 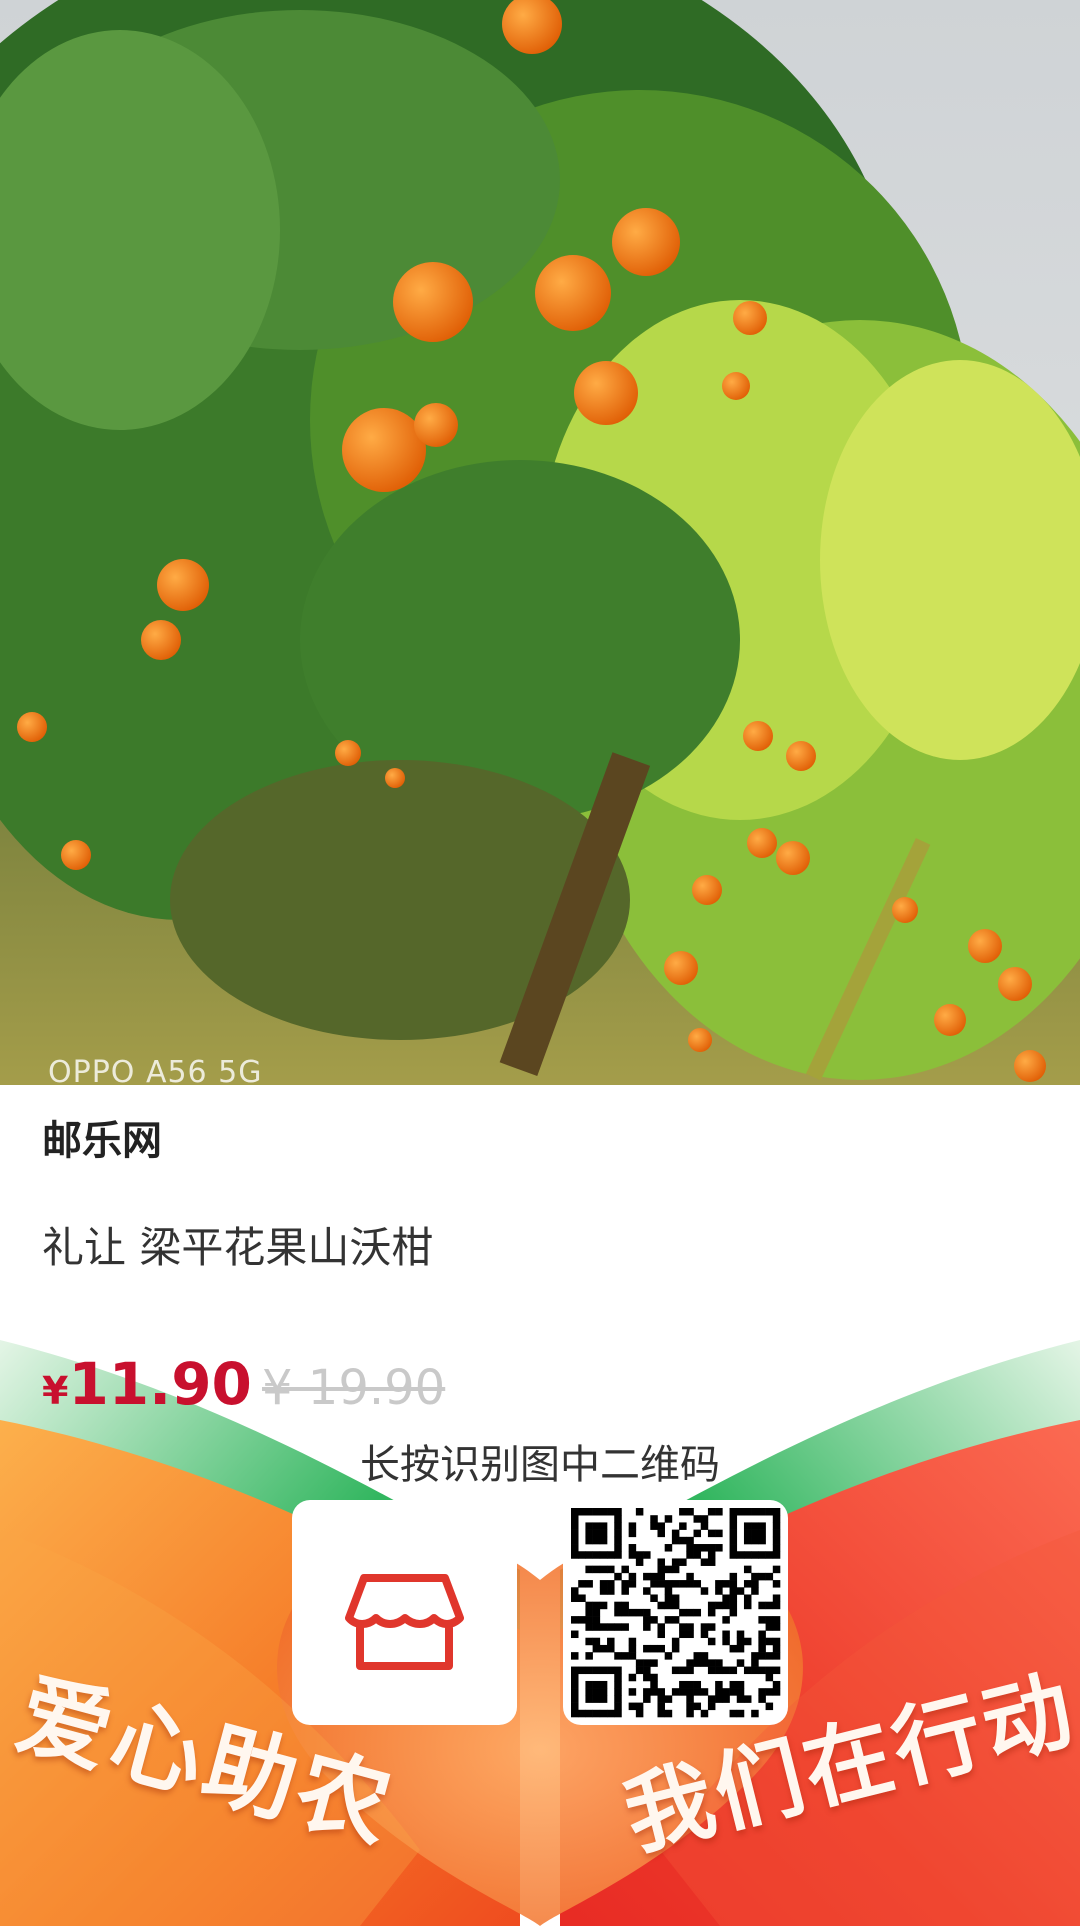 I want to click on price-value: 11.90, so click(x=160, y=1384).